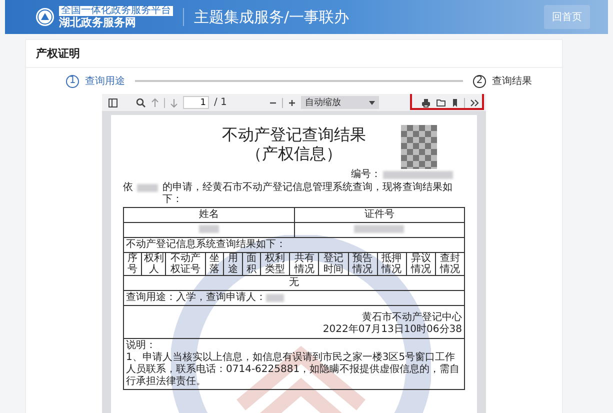 This screenshot has width=613, height=413. I want to click on column-header: 登记时间, so click(333, 264).